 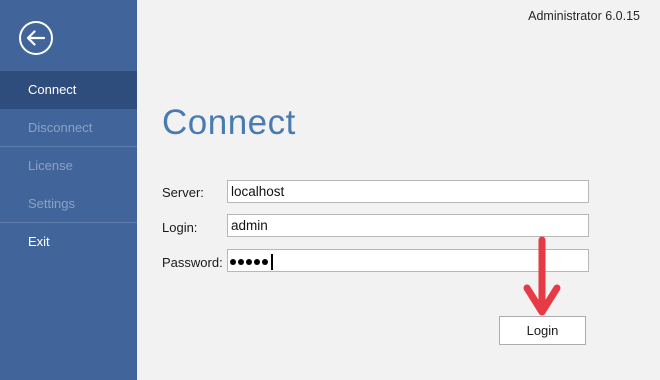 I want to click on password-label: Password:, so click(x=192, y=262).